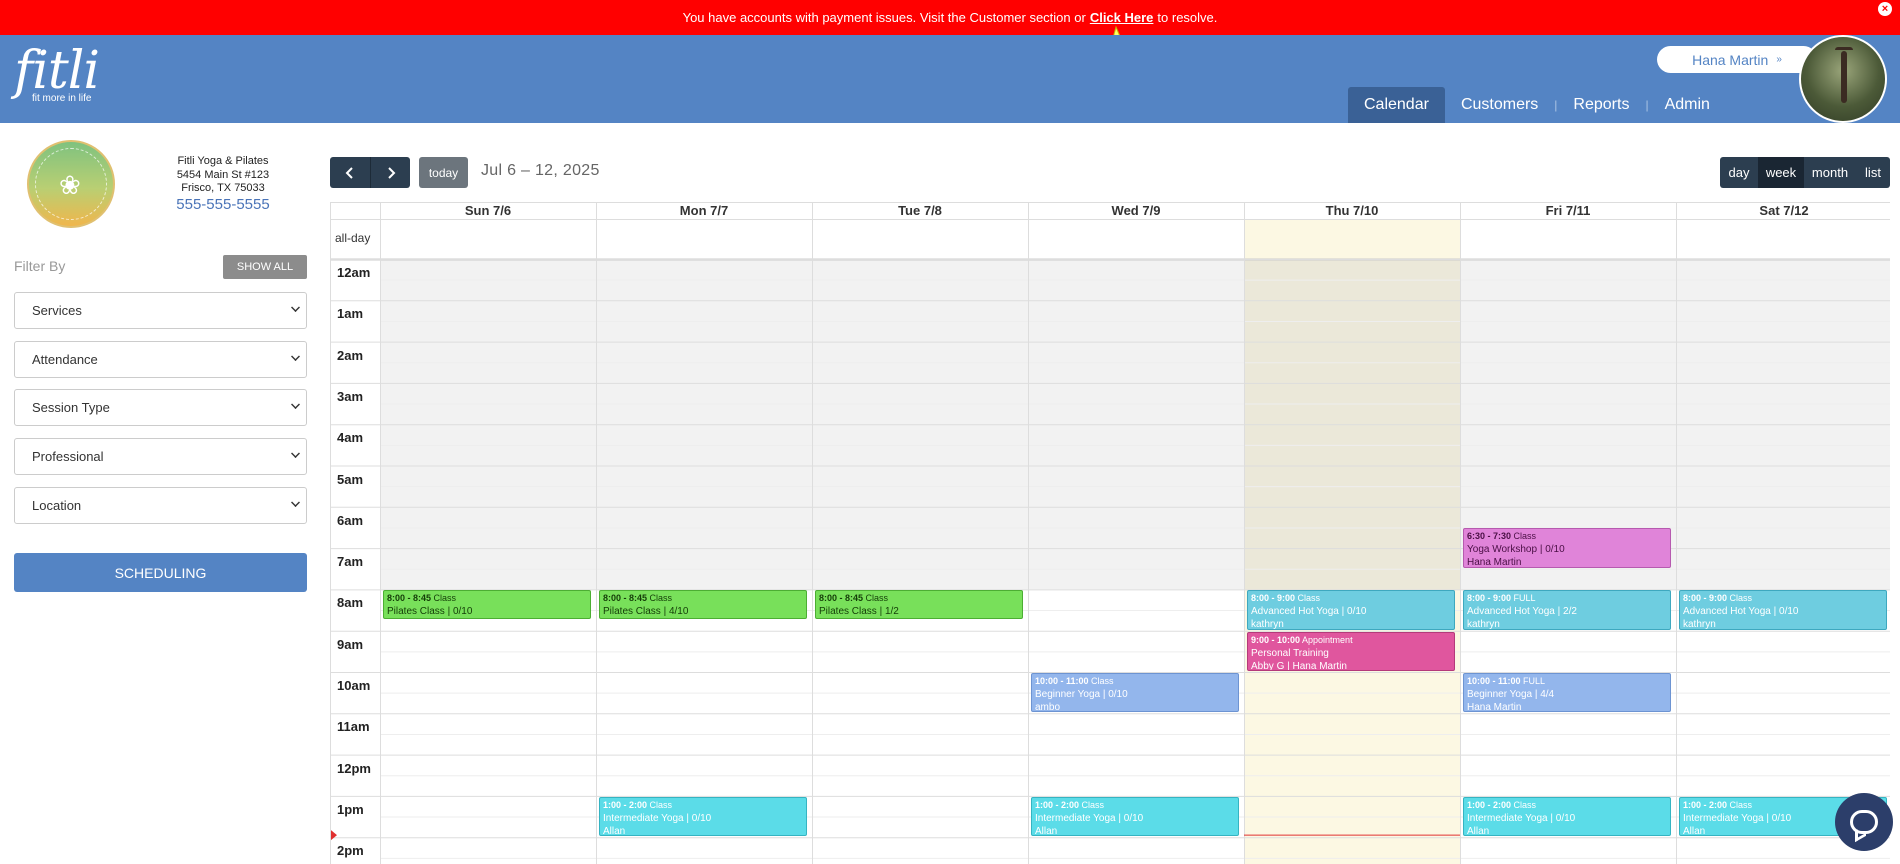 The height and width of the screenshot is (864, 1900). I want to click on event-title: Pilates Class | 0/10, so click(430, 612).